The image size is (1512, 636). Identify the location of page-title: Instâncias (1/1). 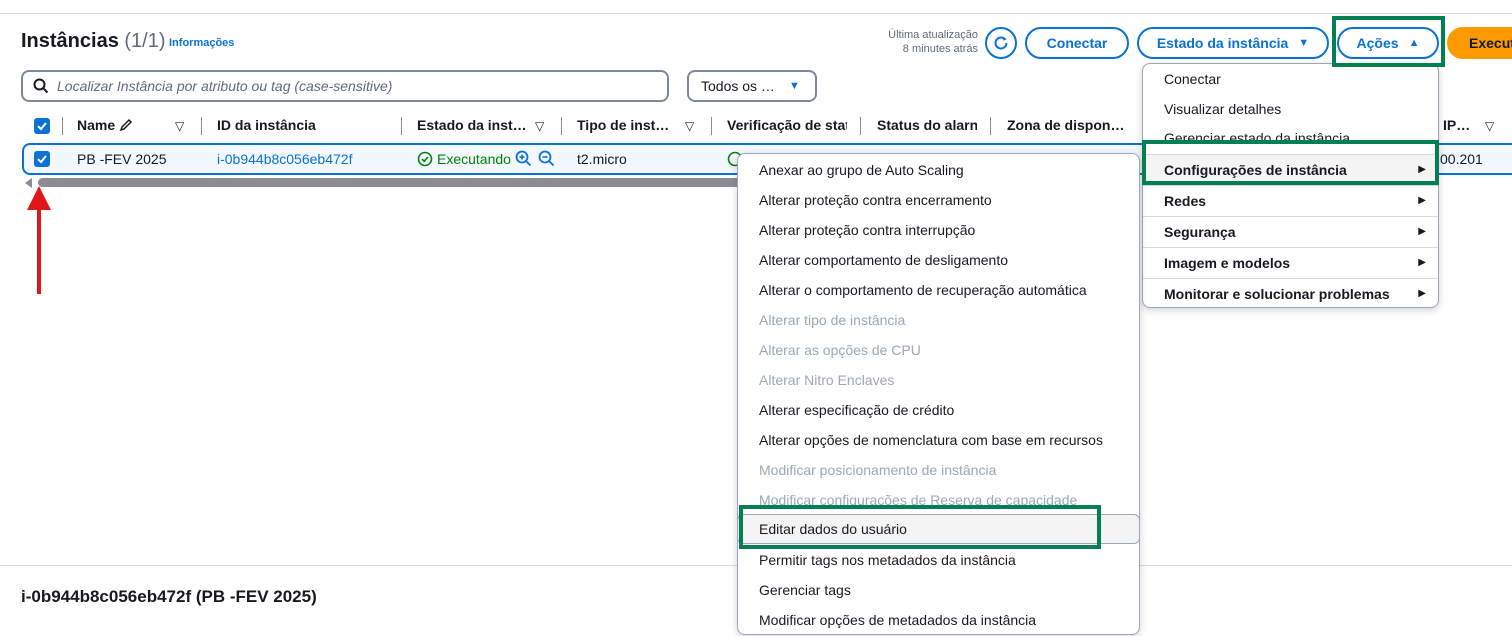
(93, 41).